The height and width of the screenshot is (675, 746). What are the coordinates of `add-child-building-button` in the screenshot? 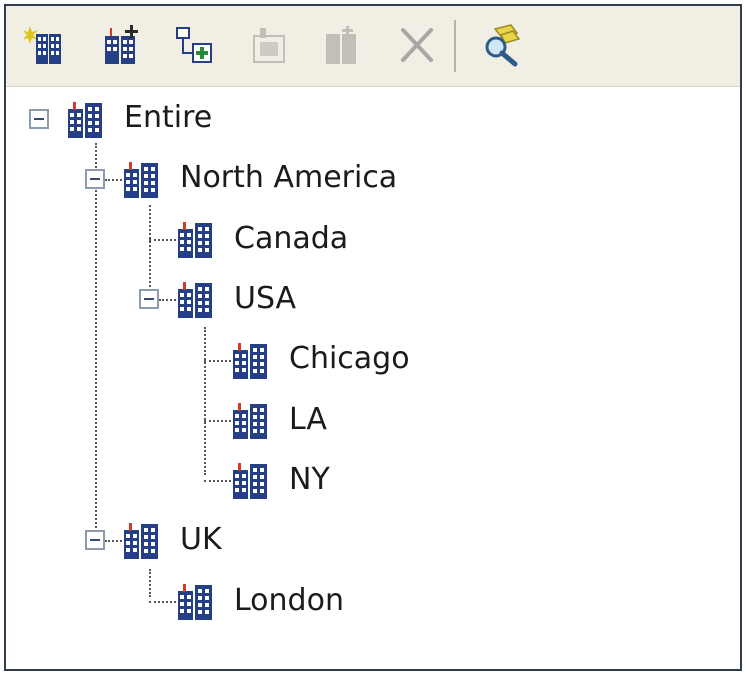 It's located at (122, 45).